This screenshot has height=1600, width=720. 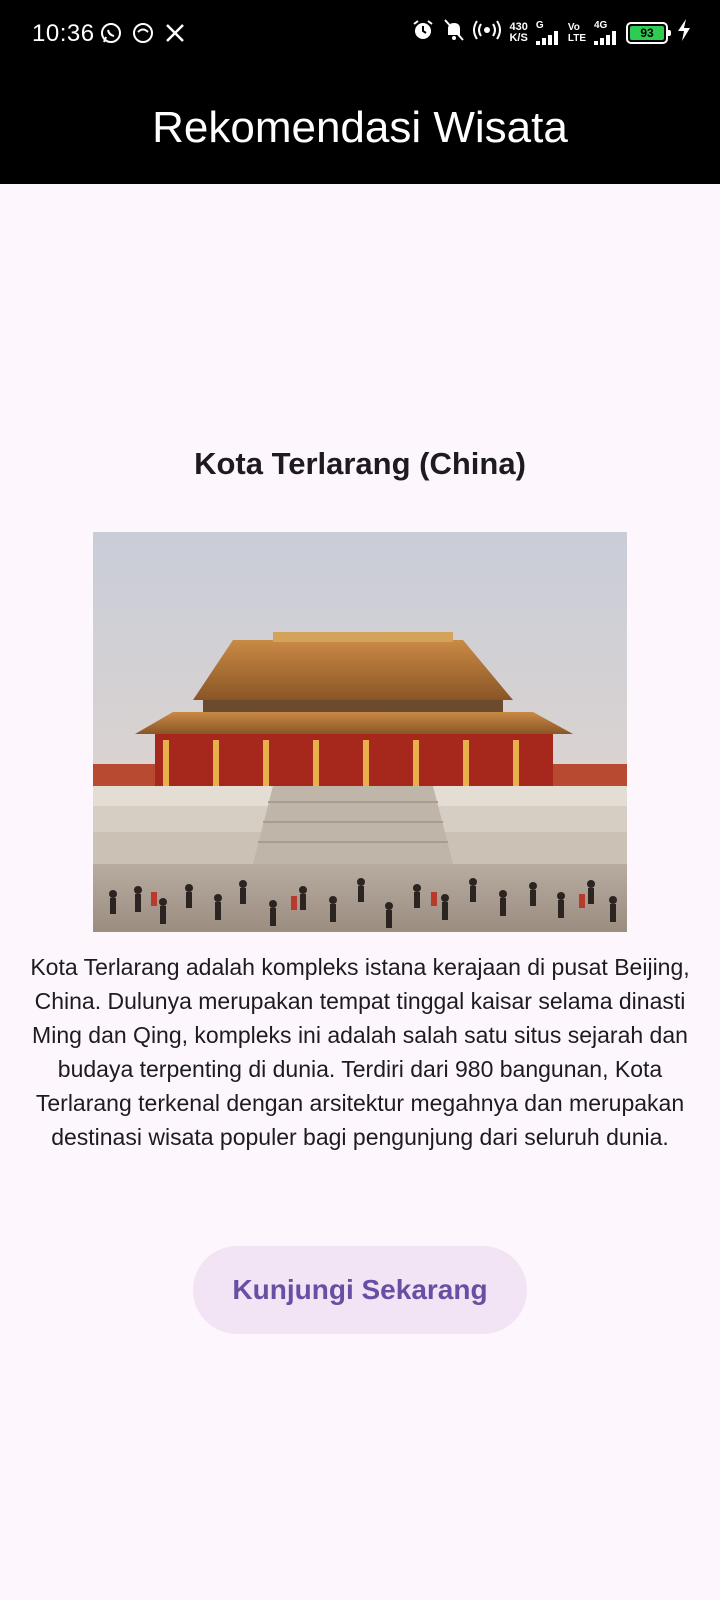 I want to click on destination-title: Kota Terlarang (China), so click(x=360, y=463).